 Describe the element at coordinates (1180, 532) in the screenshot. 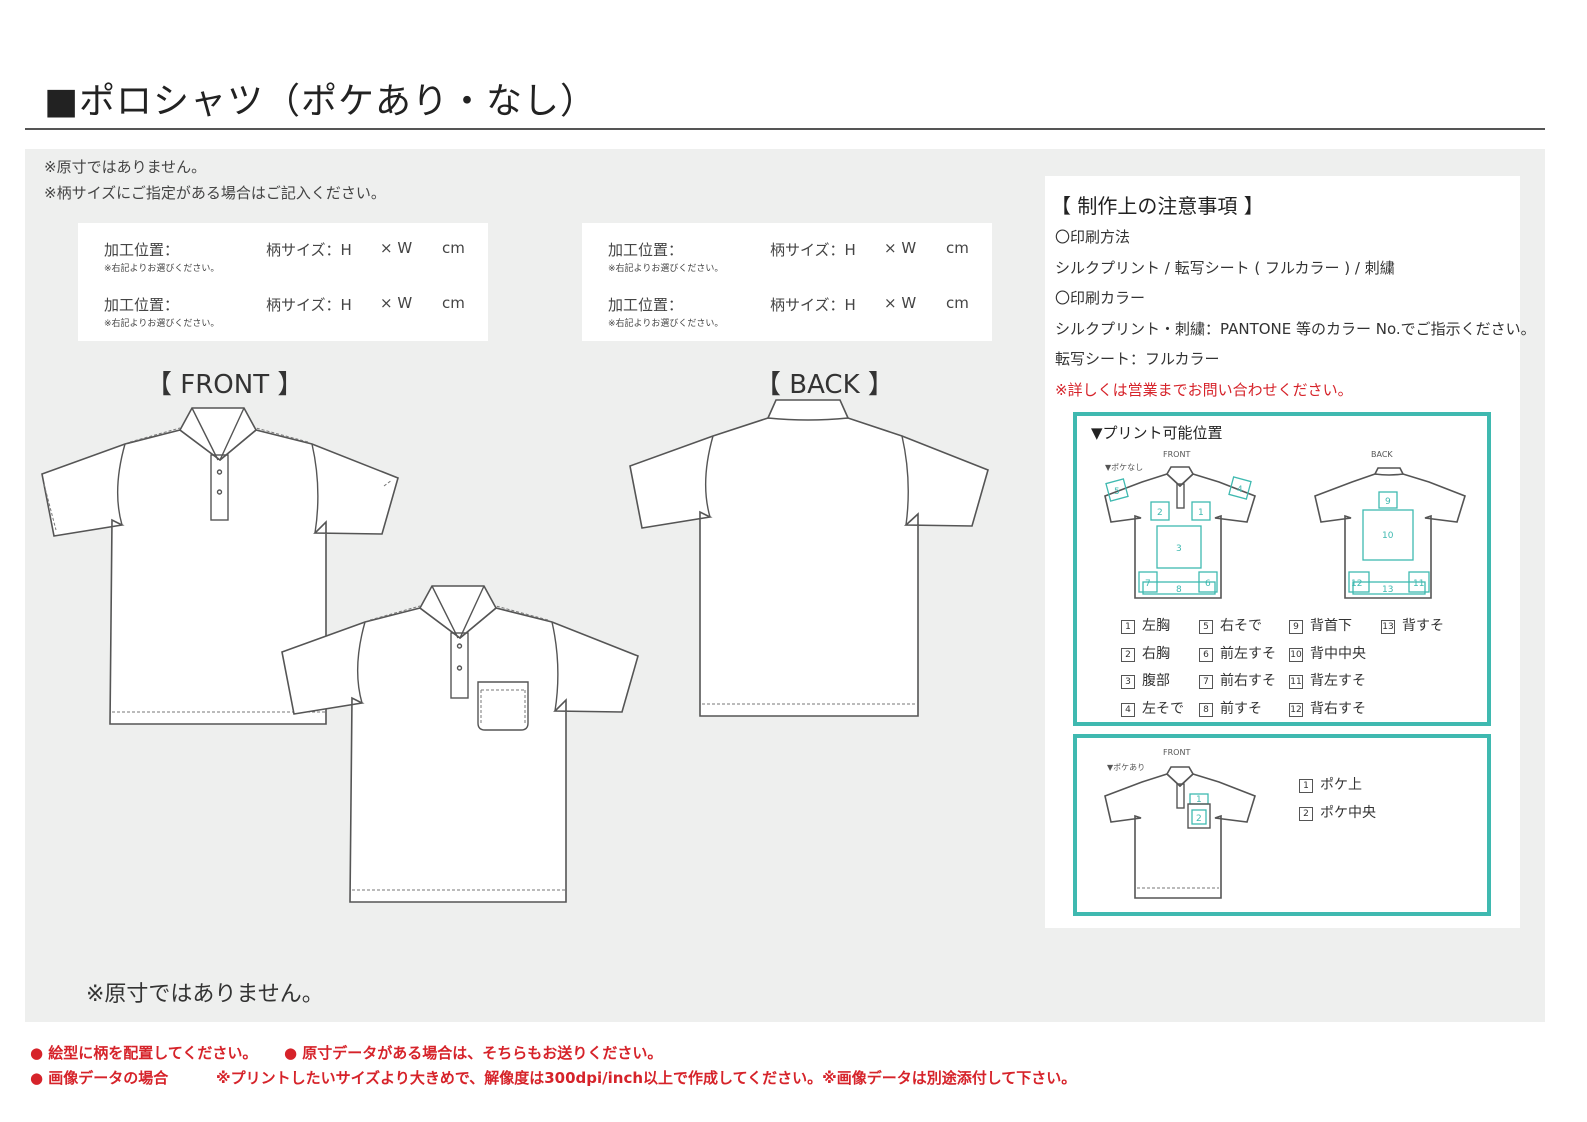

I see `mini-front-diagram: 5 4 2 1 3 7 6 8` at that location.